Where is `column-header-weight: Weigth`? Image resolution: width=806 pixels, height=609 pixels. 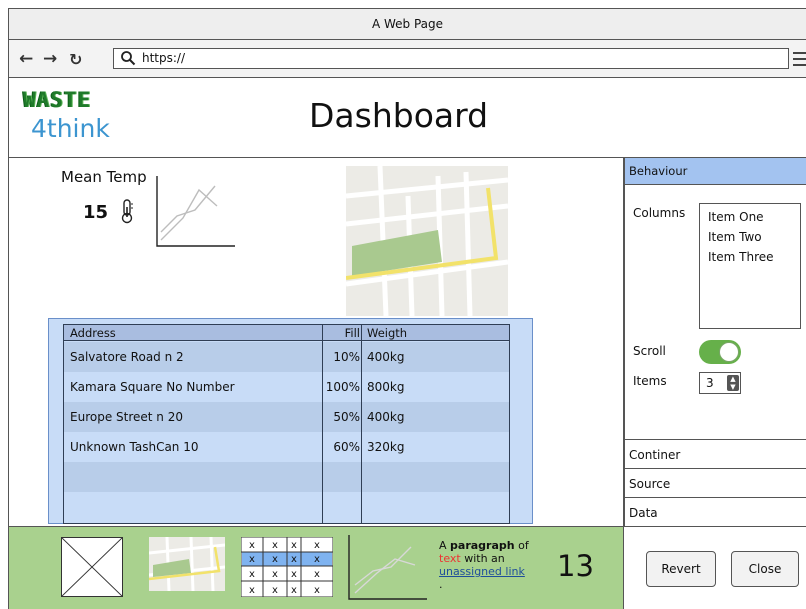 column-header-weight: Weigth is located at coordinates (417, 332).